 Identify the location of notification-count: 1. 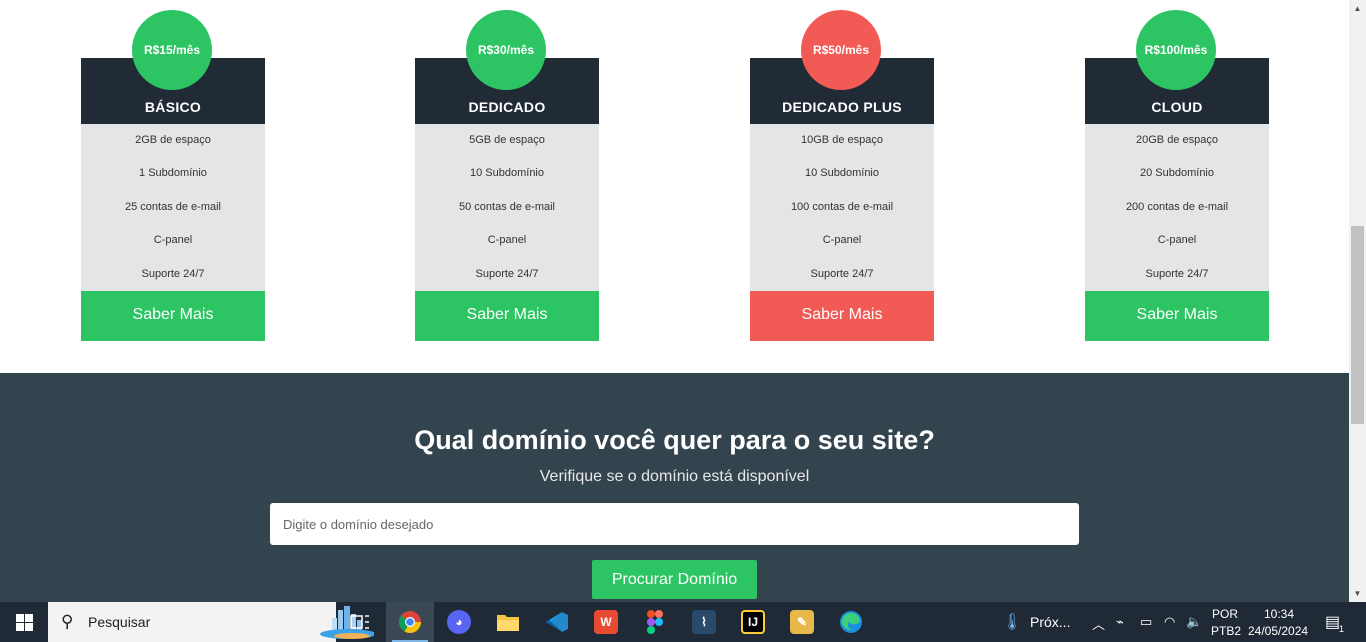
(1342, 629).